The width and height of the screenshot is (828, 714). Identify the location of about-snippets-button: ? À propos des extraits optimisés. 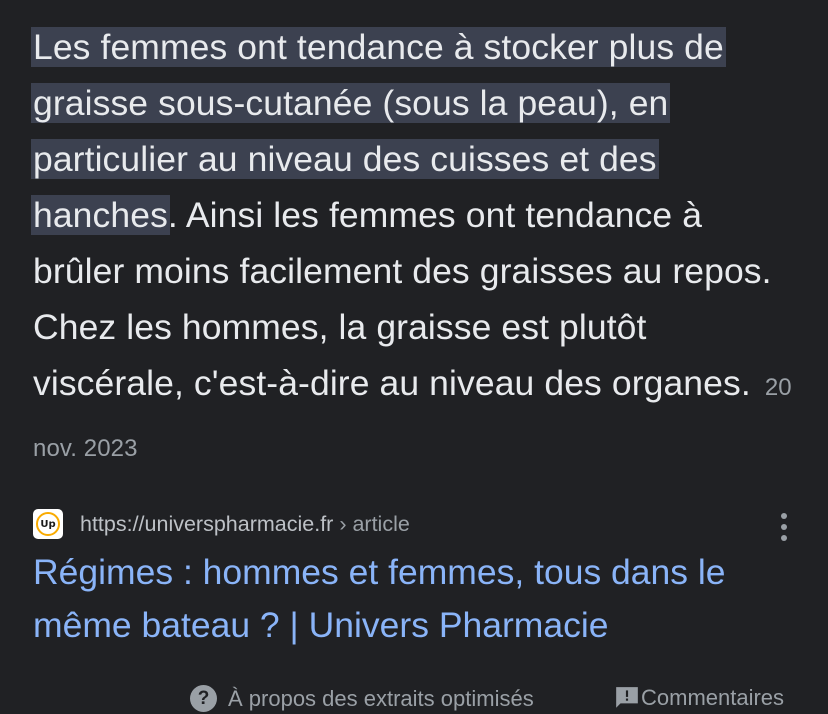
(362, 698).